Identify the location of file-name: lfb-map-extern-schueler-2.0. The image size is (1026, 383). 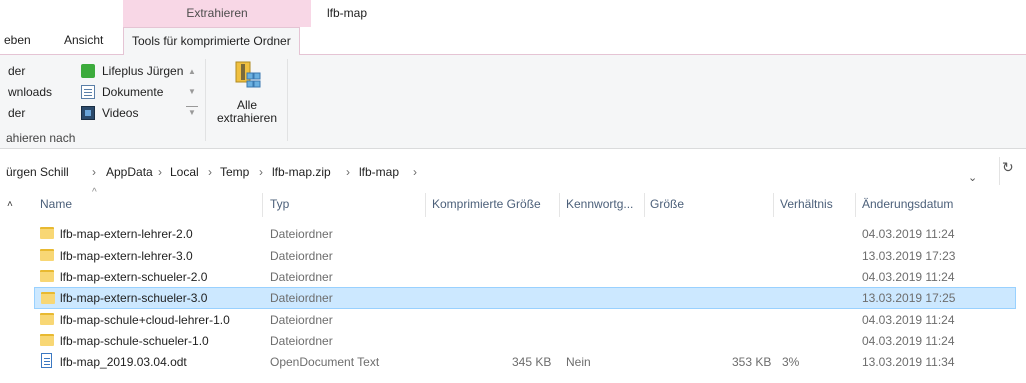
(134, 277).